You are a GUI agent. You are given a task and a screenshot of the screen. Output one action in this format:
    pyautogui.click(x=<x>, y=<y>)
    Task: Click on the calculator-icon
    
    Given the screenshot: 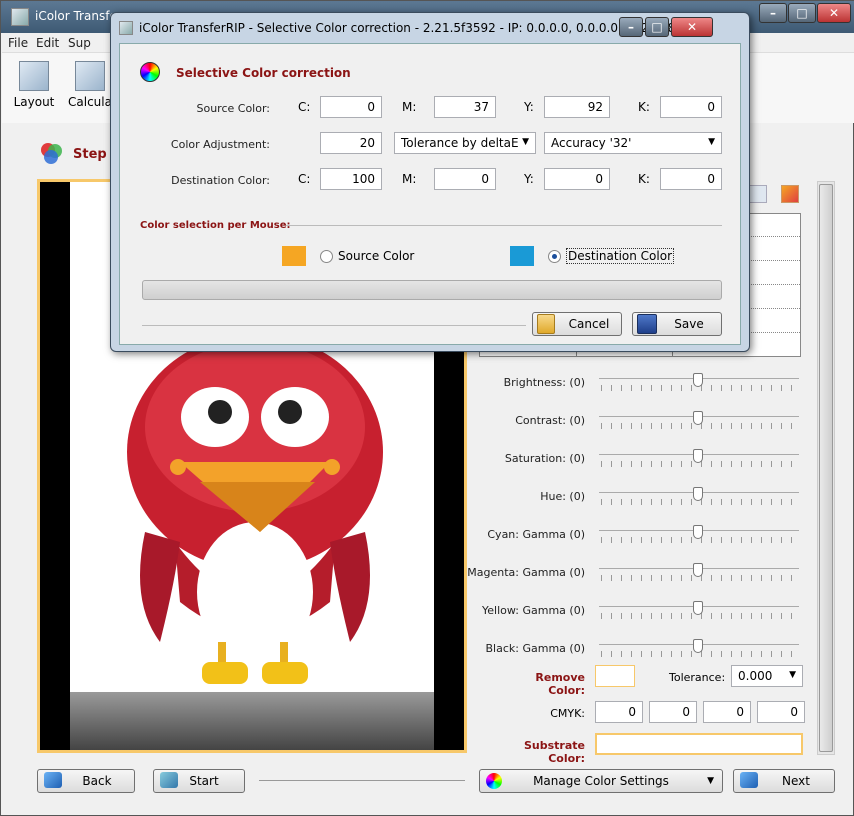 What is the action you would take?
    pyautogui.click(x=90, y=76)
    